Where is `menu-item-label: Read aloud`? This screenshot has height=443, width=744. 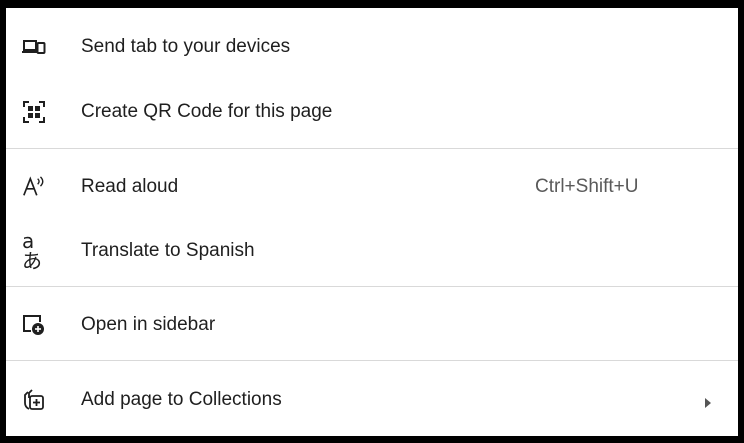 menu-item-label: Read aloud is located at coordinates (130, 186).